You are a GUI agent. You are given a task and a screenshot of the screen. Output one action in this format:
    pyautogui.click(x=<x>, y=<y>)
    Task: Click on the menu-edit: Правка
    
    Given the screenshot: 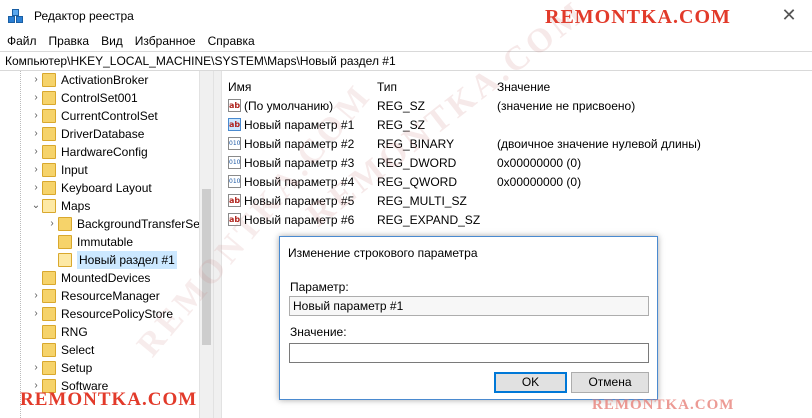 What is the action you would take?
    pyautogui.click(x=69, y=41)
    